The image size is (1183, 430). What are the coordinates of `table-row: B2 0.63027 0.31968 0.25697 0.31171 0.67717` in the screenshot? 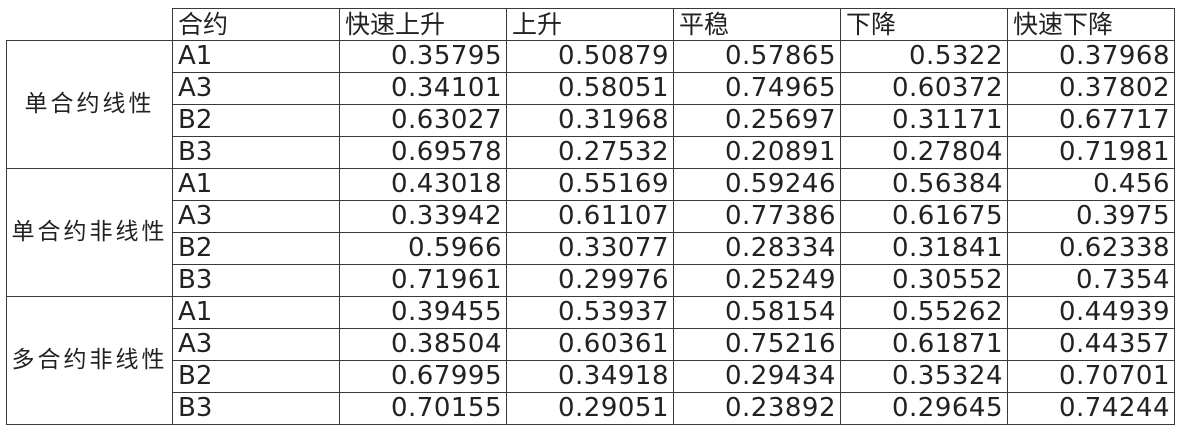 It's located at (591, 120).